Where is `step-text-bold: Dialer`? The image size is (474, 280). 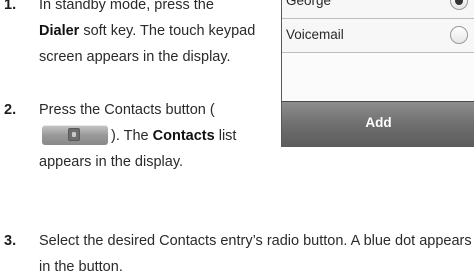
step-text-bold: Dialer is located at coordinates (59, 31).